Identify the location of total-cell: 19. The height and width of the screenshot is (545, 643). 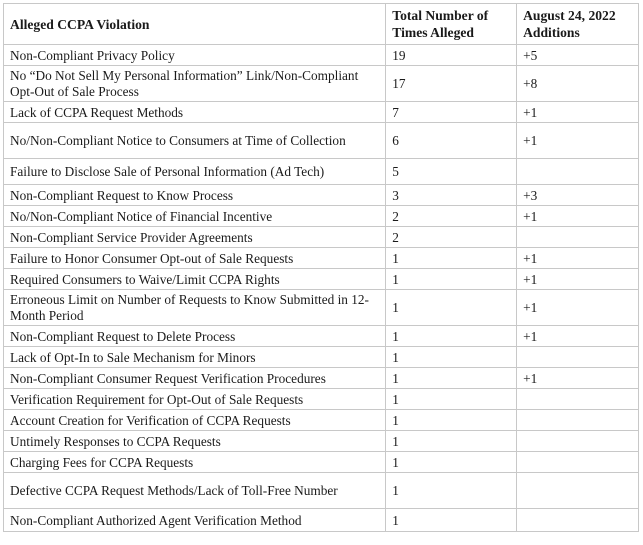
(451, 55).